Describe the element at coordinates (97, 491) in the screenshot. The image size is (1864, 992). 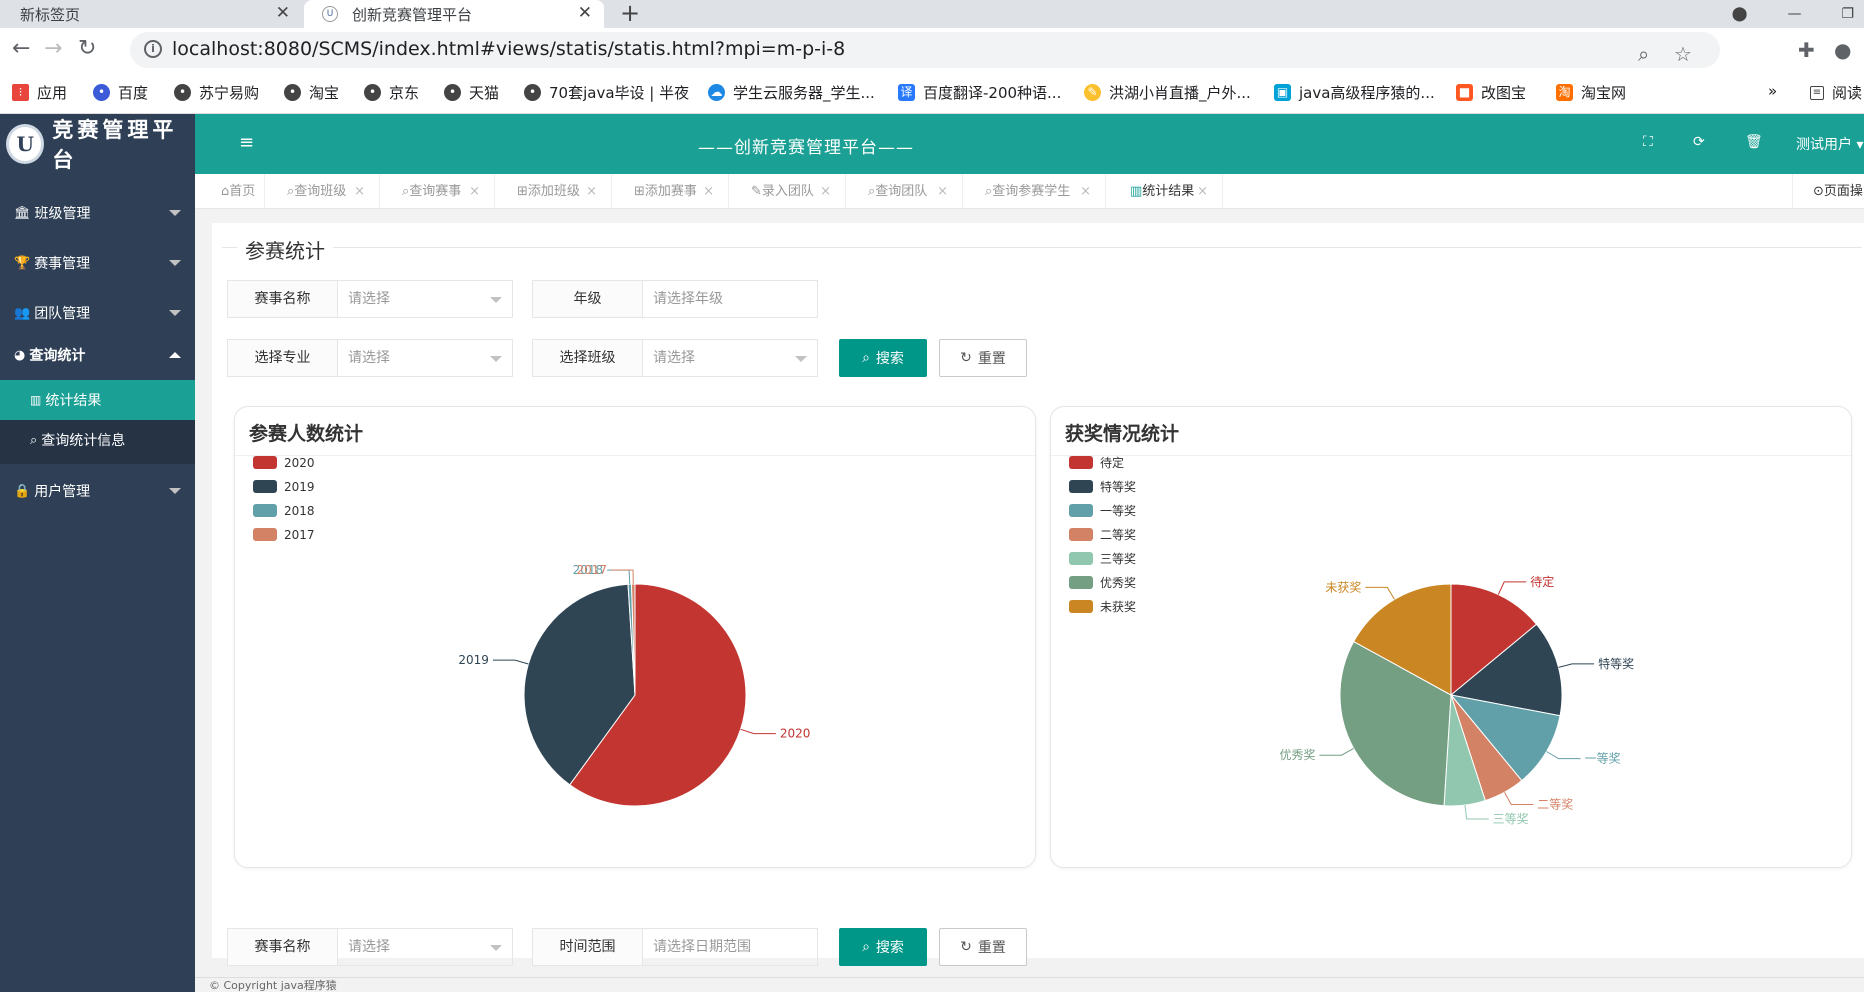
I see `sidebar-item-user: 🔒 用户管理` at that location.